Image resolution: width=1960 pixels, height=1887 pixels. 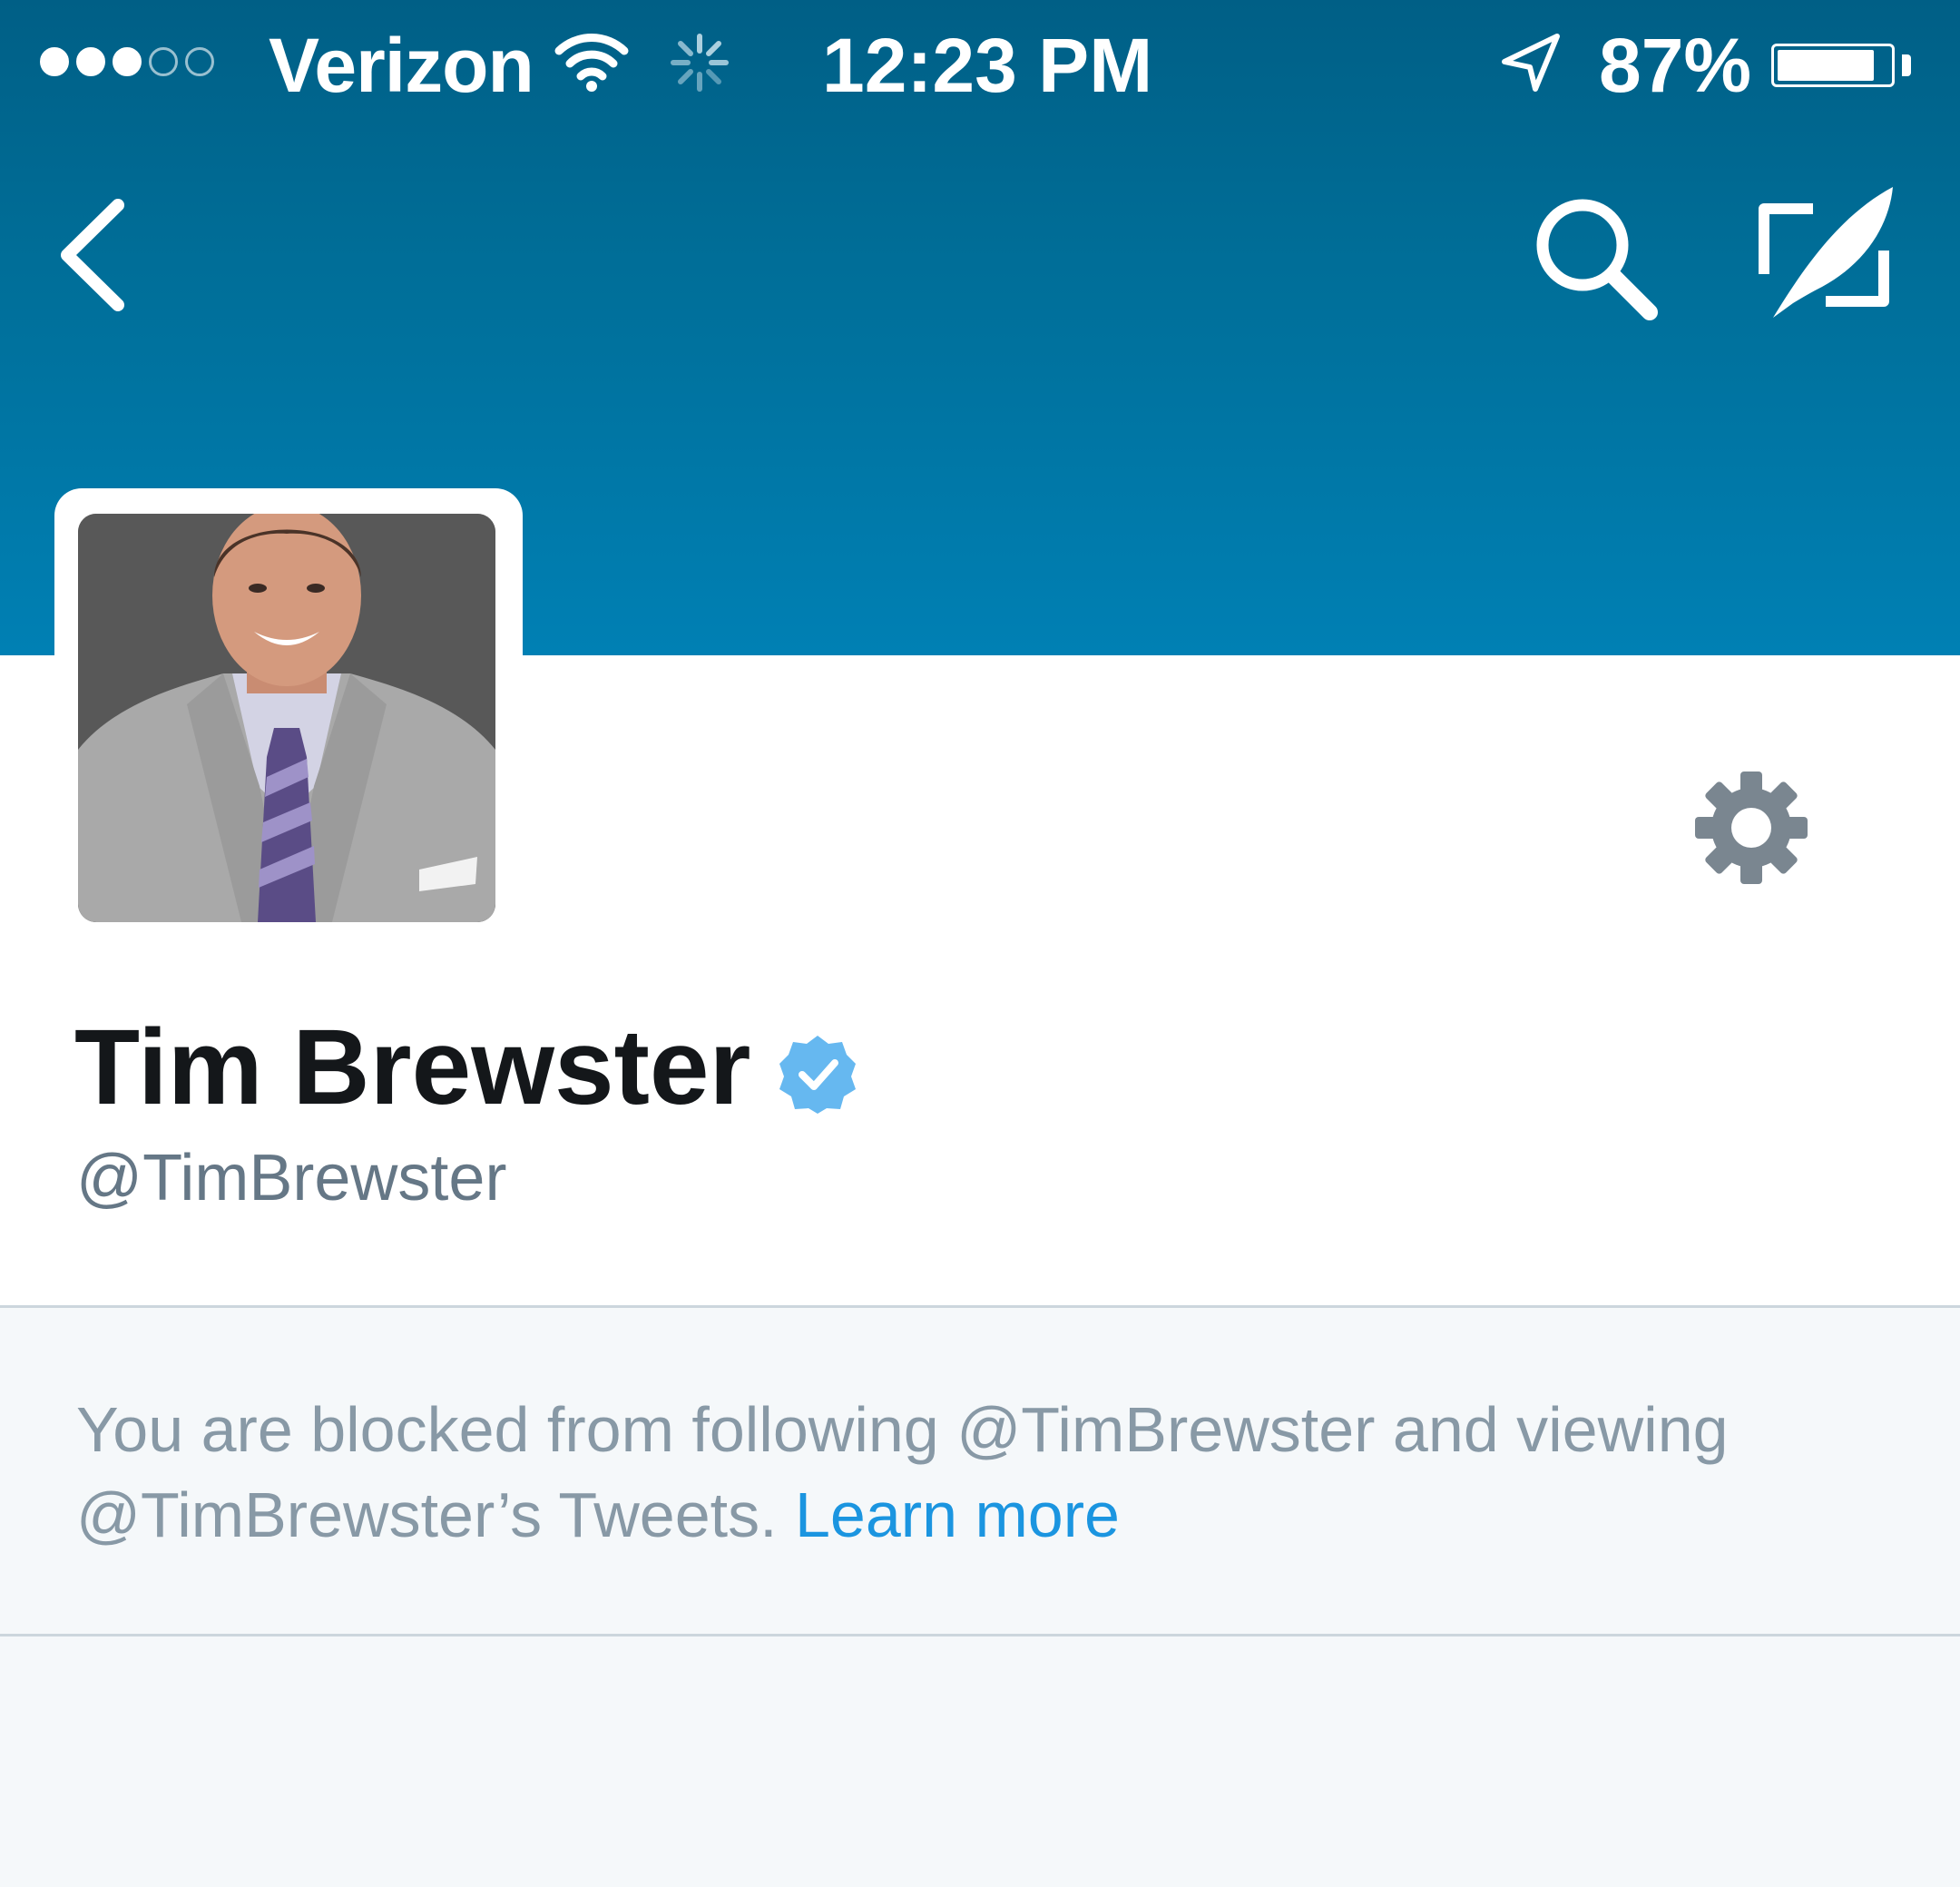 I want to click on avatar-frame, so click(x=288, y=713).